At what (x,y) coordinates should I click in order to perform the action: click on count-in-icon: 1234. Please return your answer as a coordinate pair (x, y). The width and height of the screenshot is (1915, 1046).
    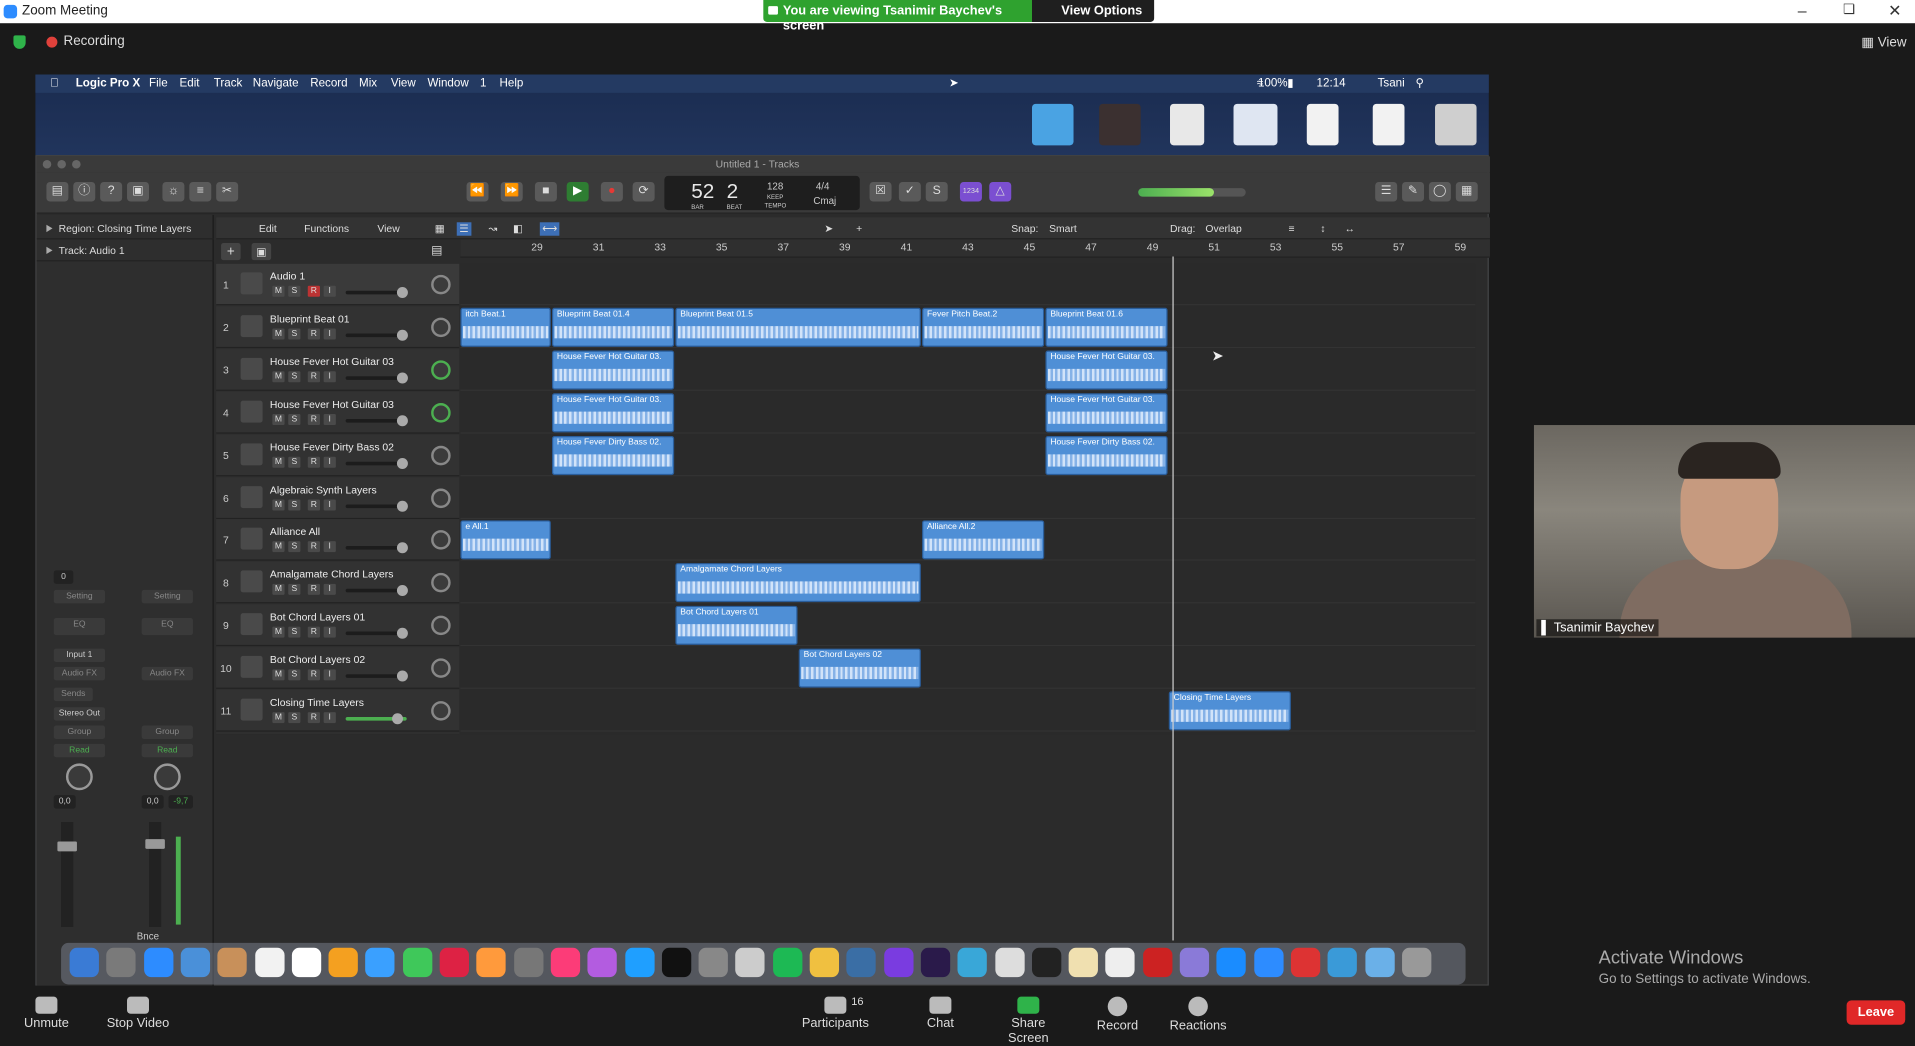
    Looking at the image, I should click on (970, 191).